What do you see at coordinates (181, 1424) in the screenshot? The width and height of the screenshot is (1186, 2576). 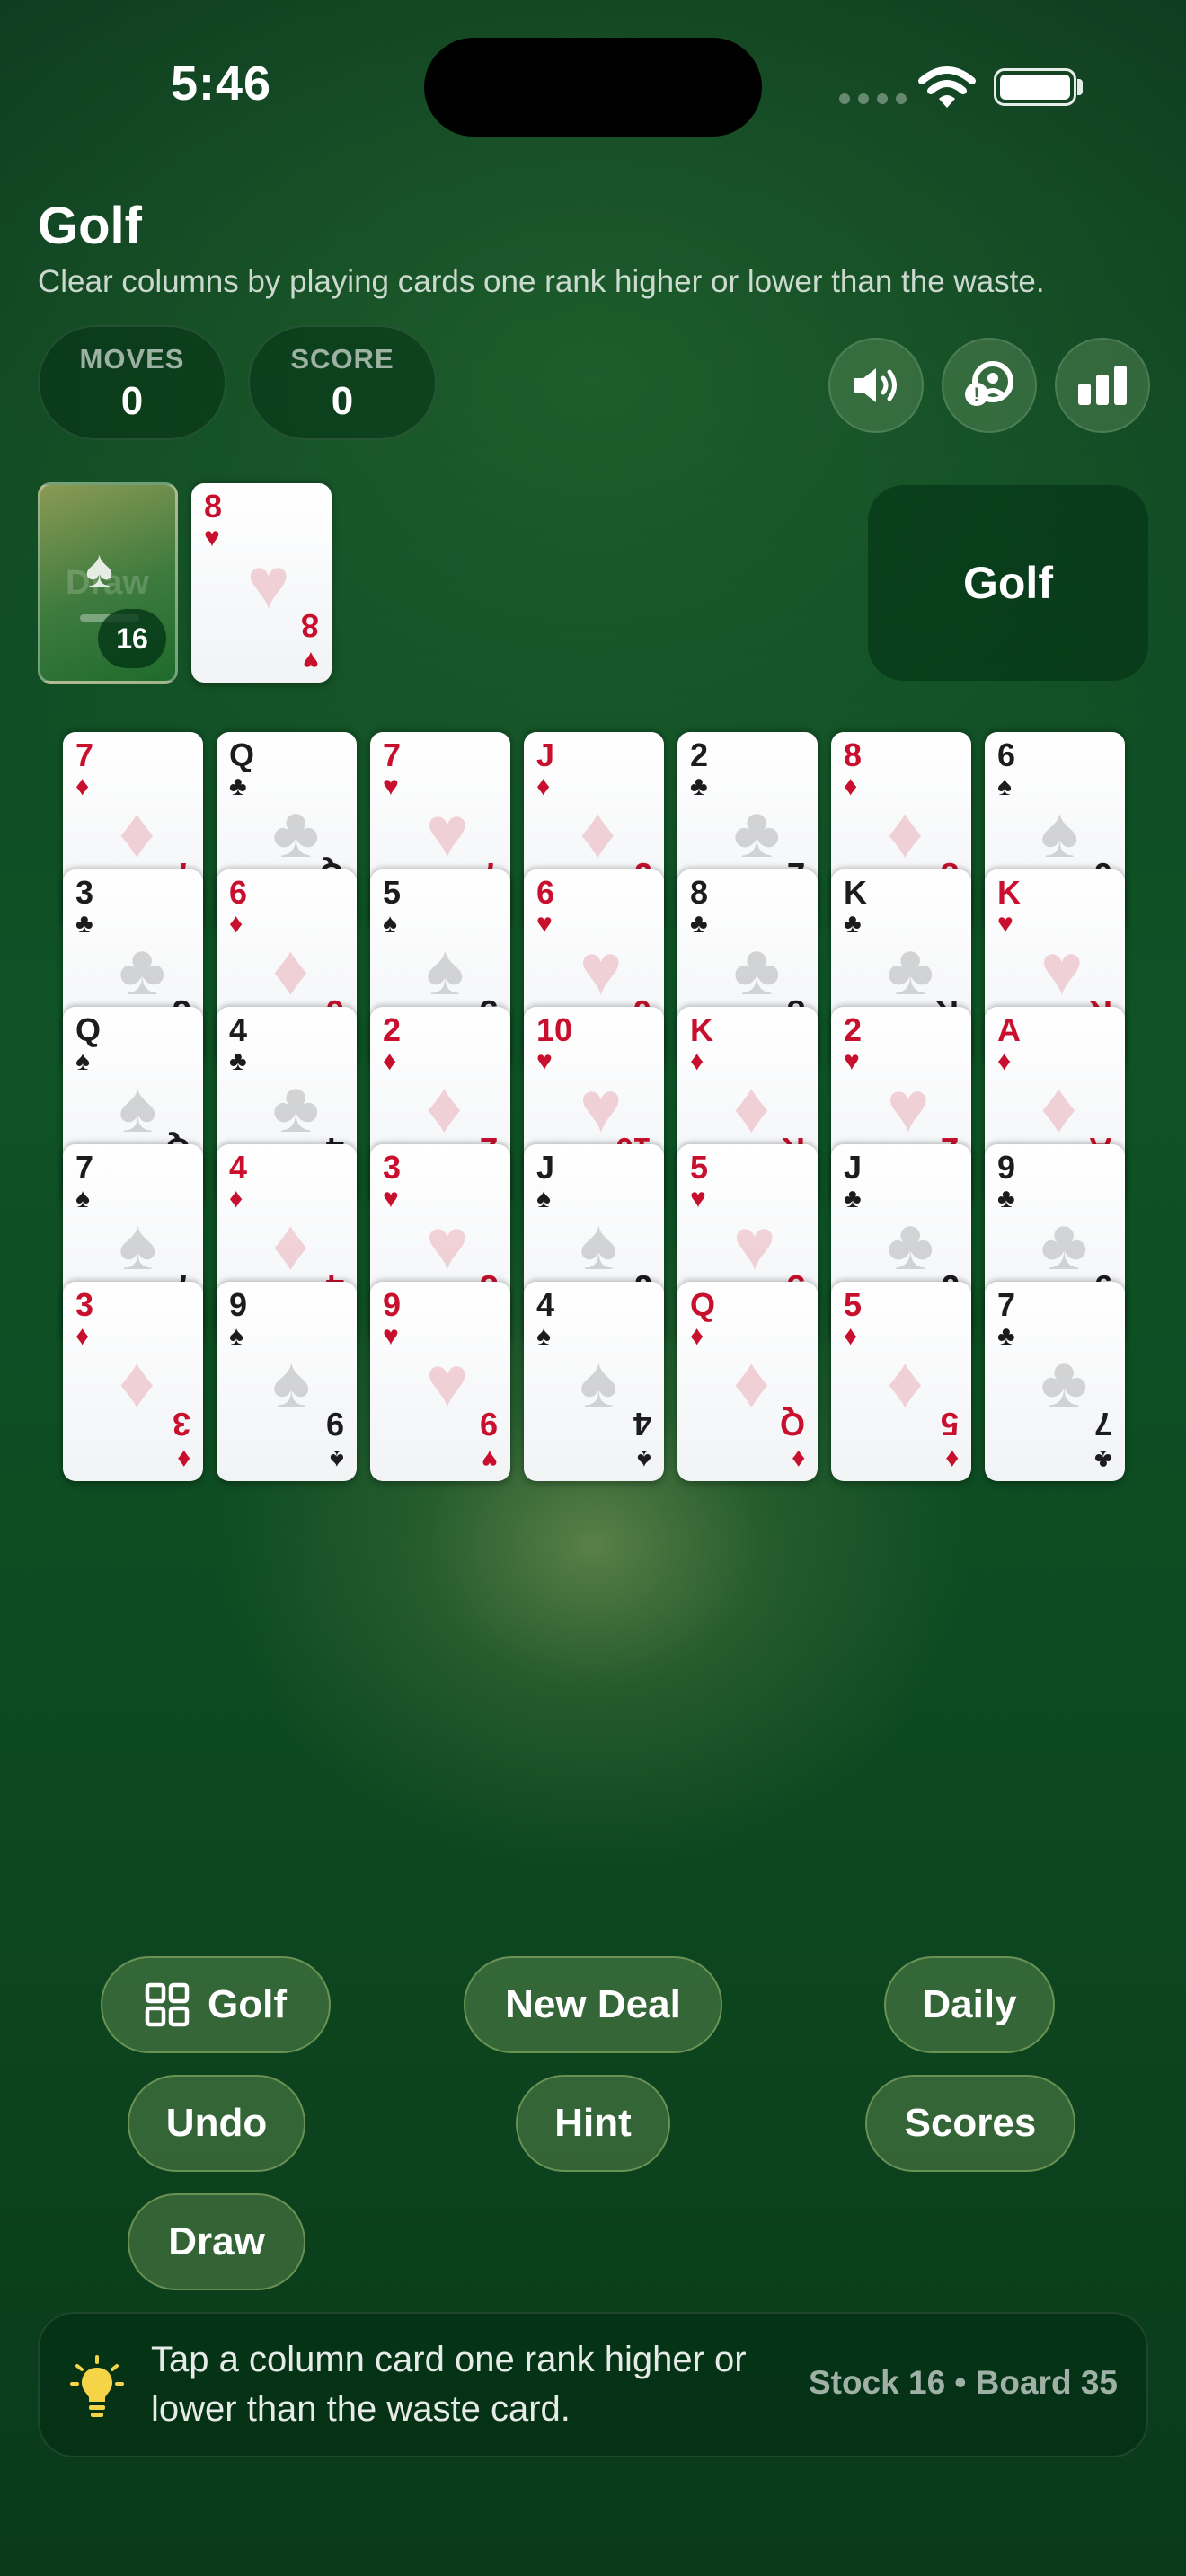 I see `card-rank-bottom: 3` at bounding box center [181, 1424].